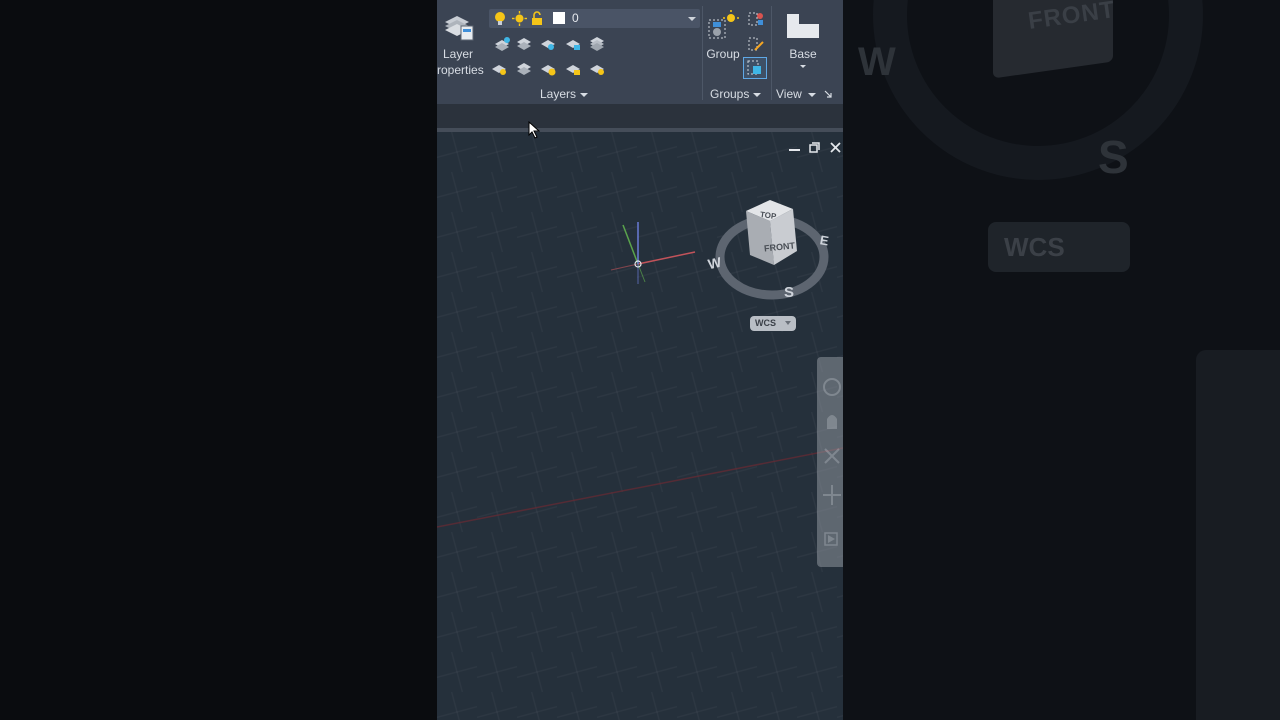  Describe the element at coordinates (597, 69) in the screenshot. I see `layer-on-icon` at that location.